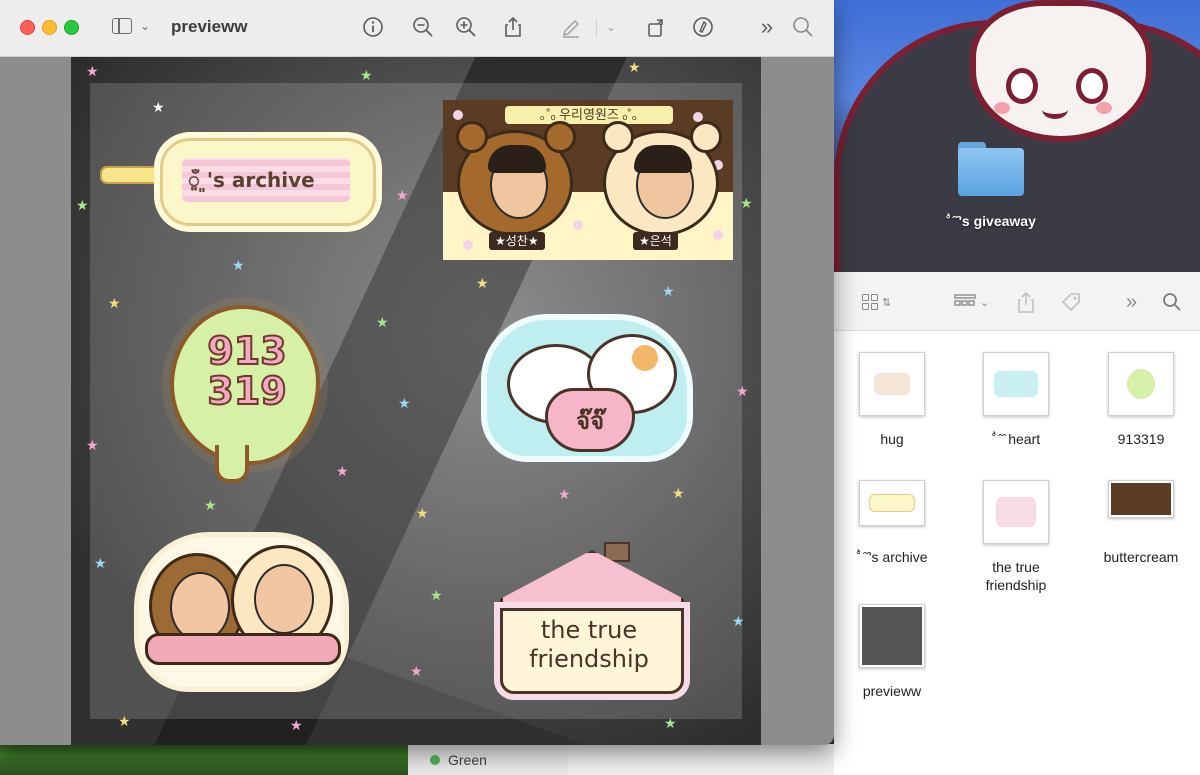 This screenshot has width=1200, height=775. I want to click on friendship-house-sticker: the true friendship, so click(594, 617).